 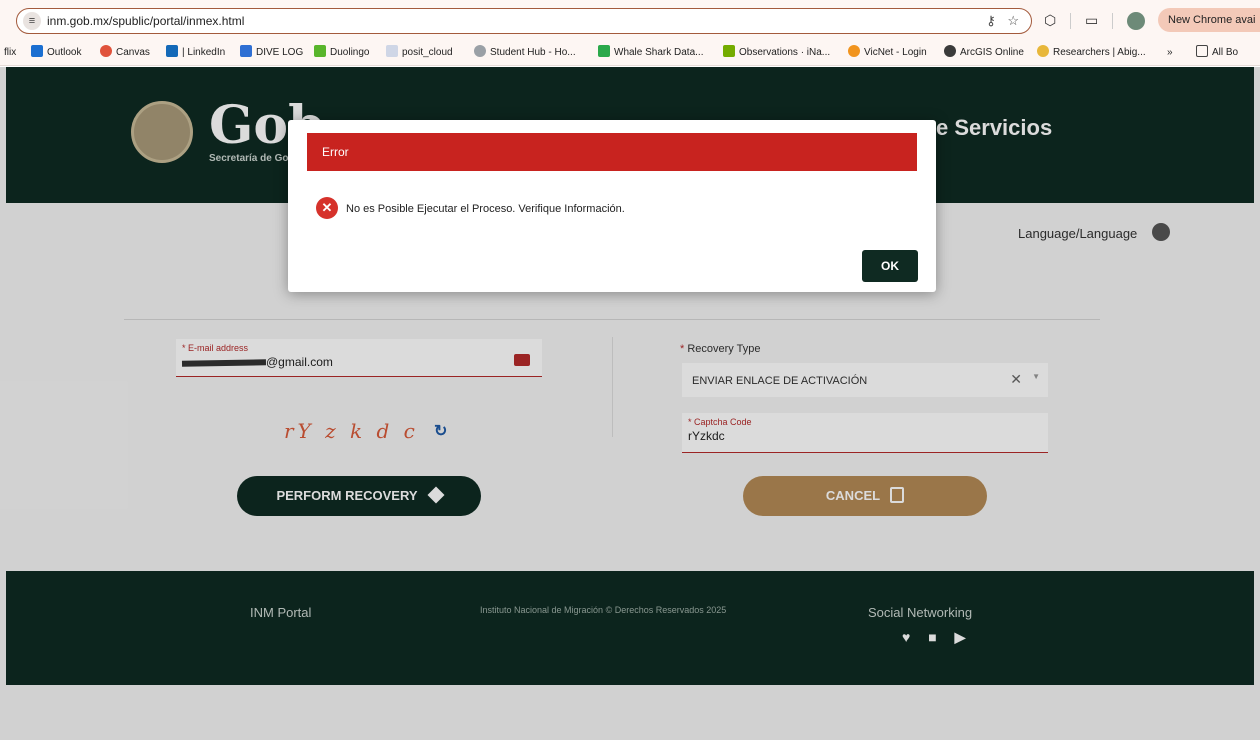 What do you see at coordinates (320, 51) in the screenshot?
I see `duolingo-icon` at bounding box center [320, 51].